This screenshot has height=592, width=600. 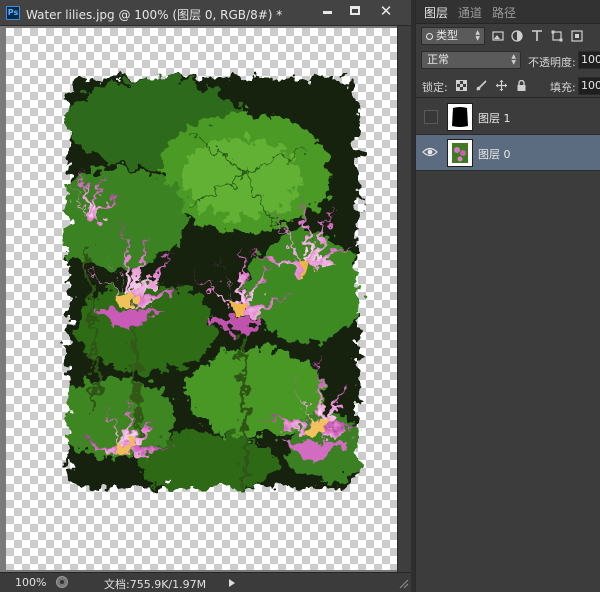 I want to click on layer-mask-thumbnail, so click(x=460, y=117).